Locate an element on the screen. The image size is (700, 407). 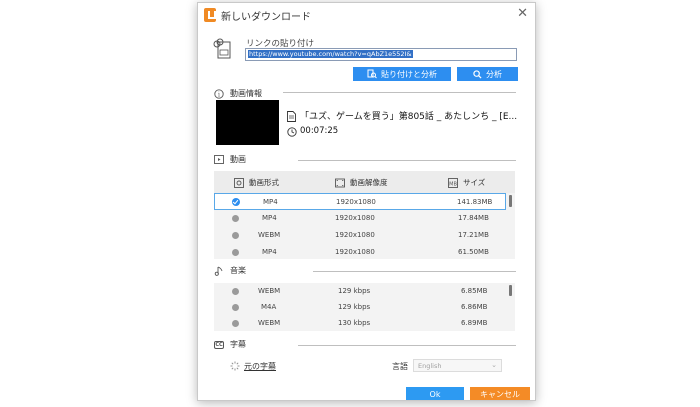
music-note-icon is located at coordinates (219, 271).